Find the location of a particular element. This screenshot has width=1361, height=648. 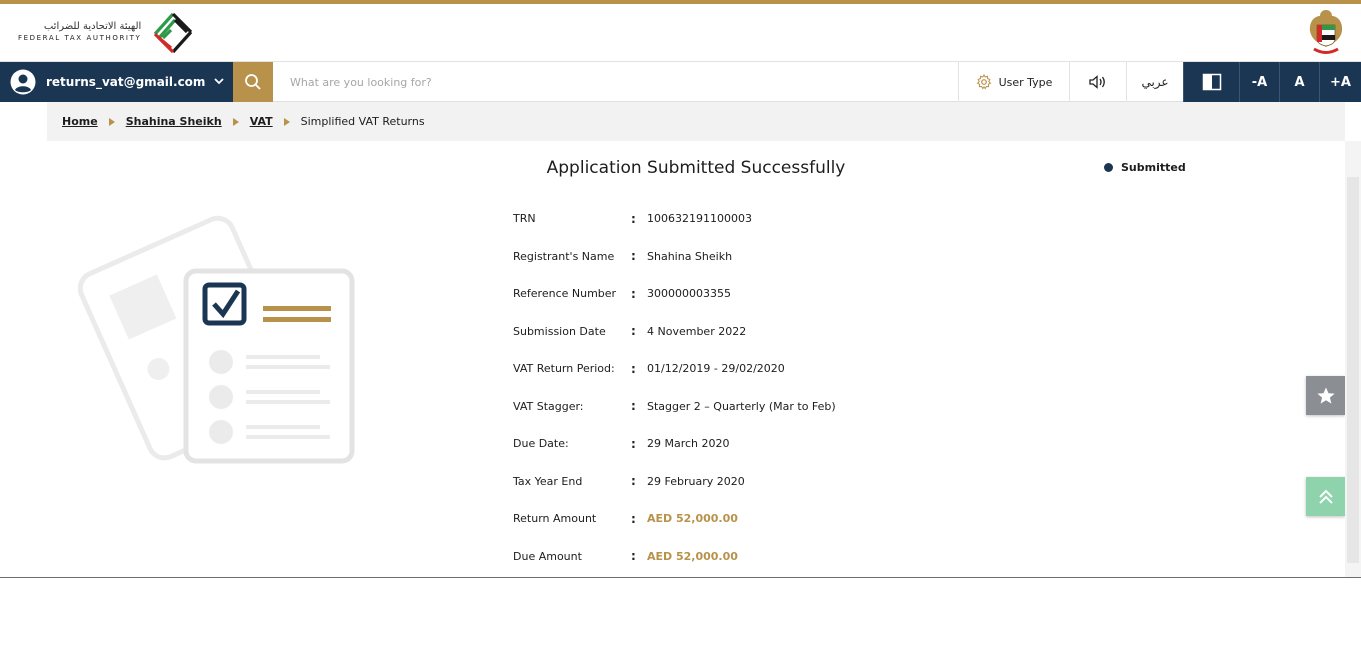

detail-label: VAT Stagger: is located at coordinates (548, 406).